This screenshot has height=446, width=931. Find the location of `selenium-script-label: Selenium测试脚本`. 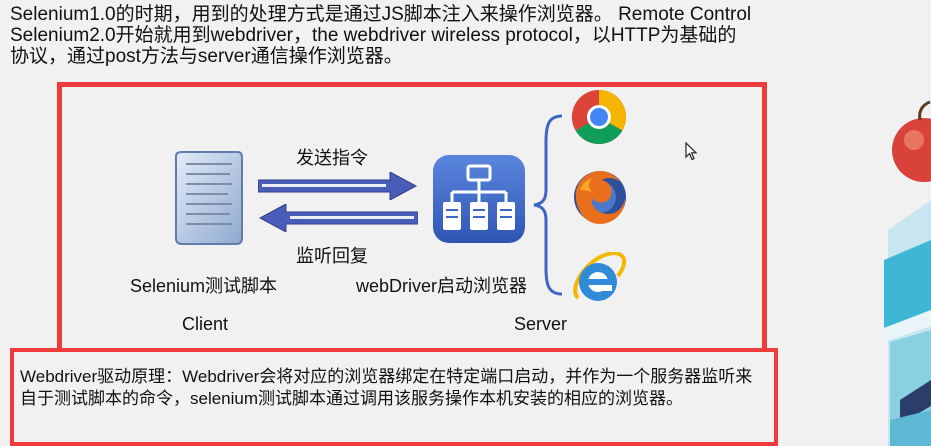

selenium-script-label: Selenium测试脚本 is located at coordinates (204, 286).